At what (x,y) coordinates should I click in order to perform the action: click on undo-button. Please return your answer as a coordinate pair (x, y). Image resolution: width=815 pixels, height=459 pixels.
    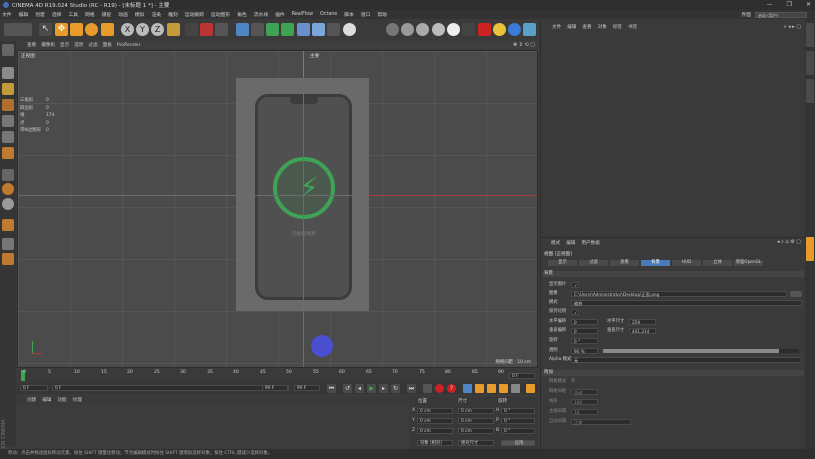
    Looking at the image, I should click on (18, 29).